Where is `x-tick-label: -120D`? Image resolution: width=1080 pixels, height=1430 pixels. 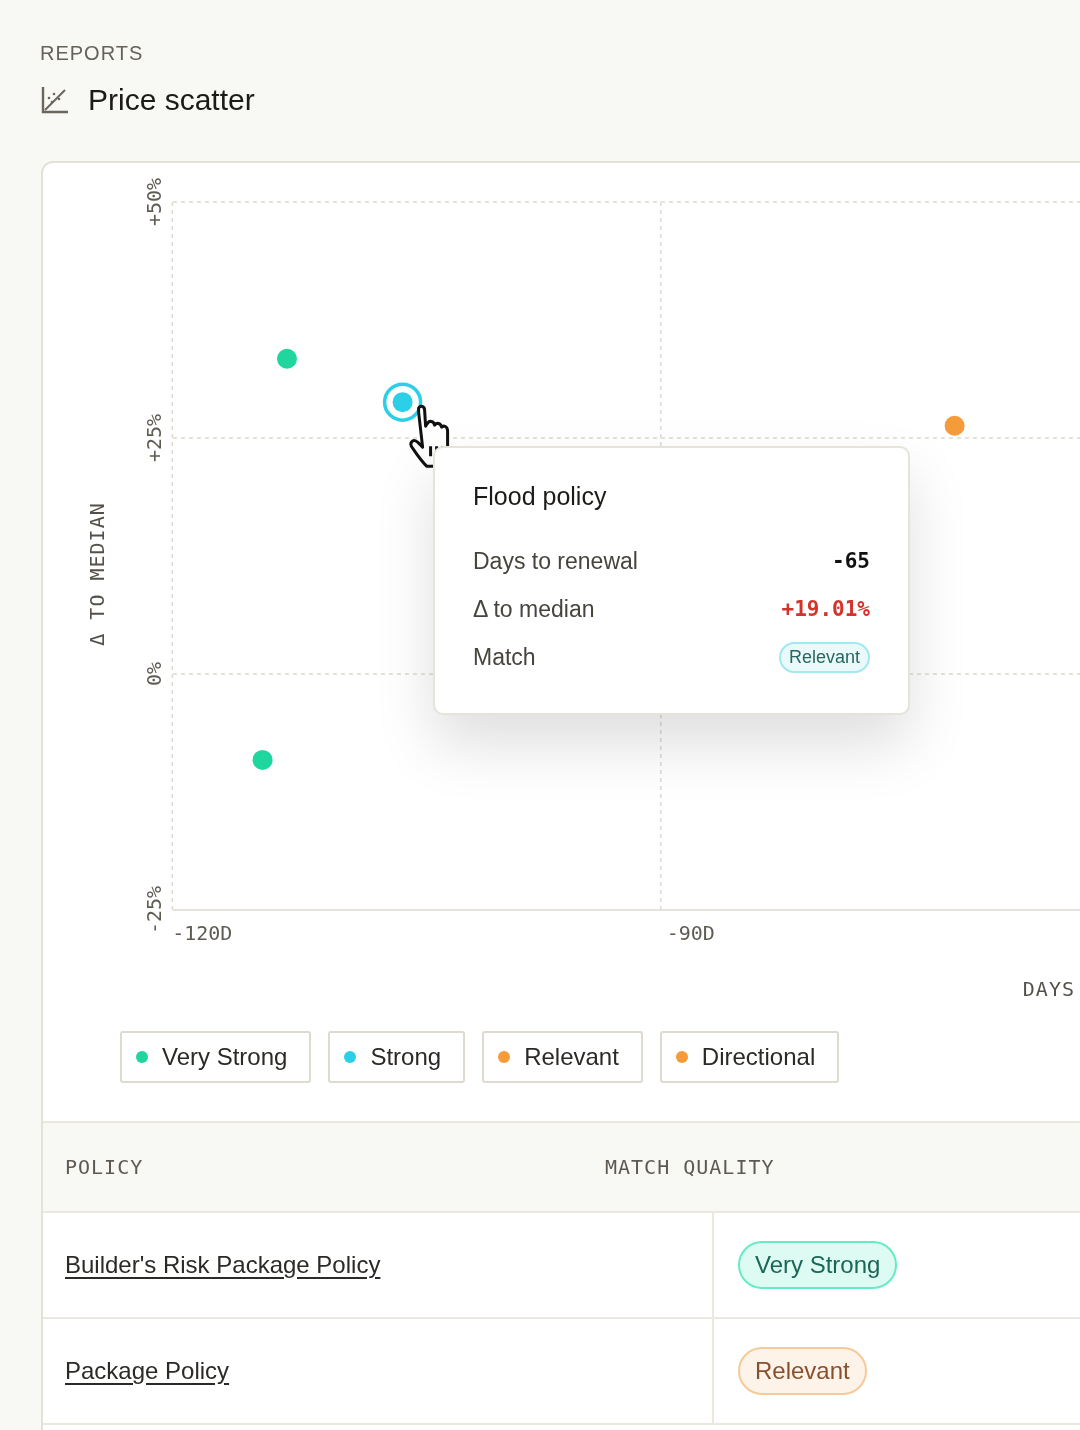
x-tick-label: -120D is located at coordinates (202, 933).